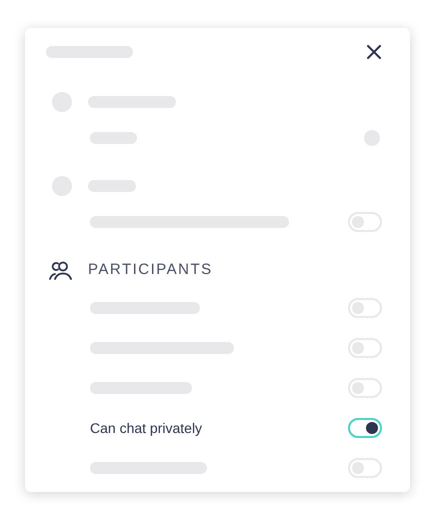  I want to click on close-button, so click(374, 52).